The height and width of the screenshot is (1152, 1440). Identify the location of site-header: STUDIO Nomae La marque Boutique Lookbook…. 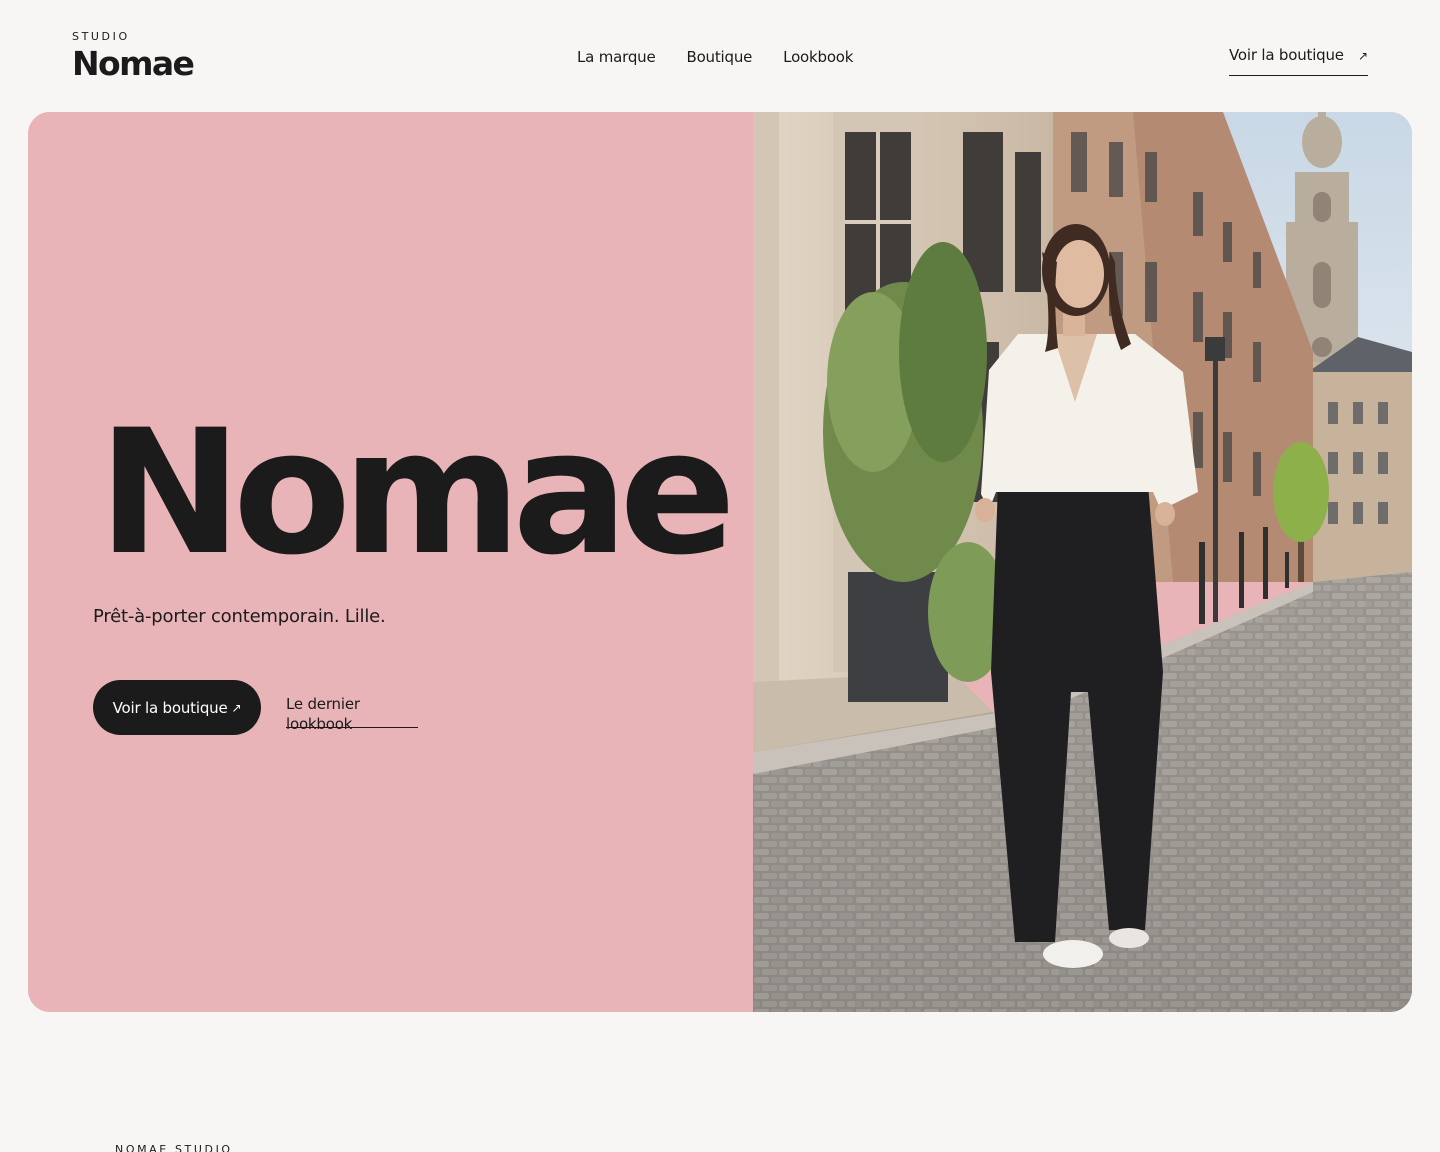
(720, 56).